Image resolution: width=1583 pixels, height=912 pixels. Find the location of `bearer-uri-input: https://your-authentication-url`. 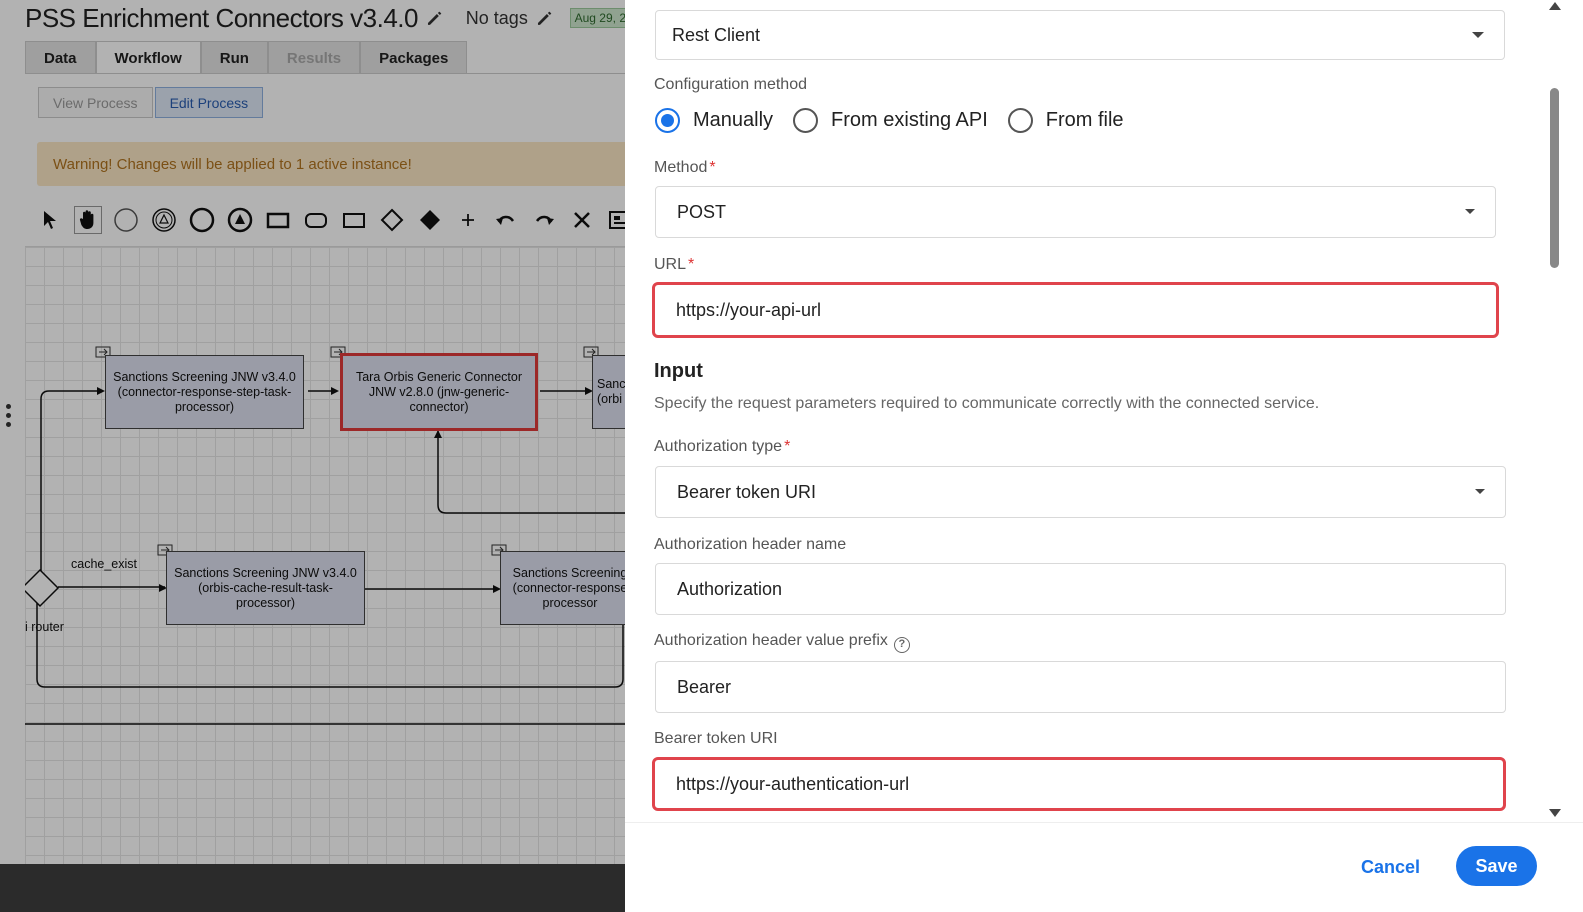

bearer-uri-input: https://your-authentication-url is located at coordinates (1079, 784).